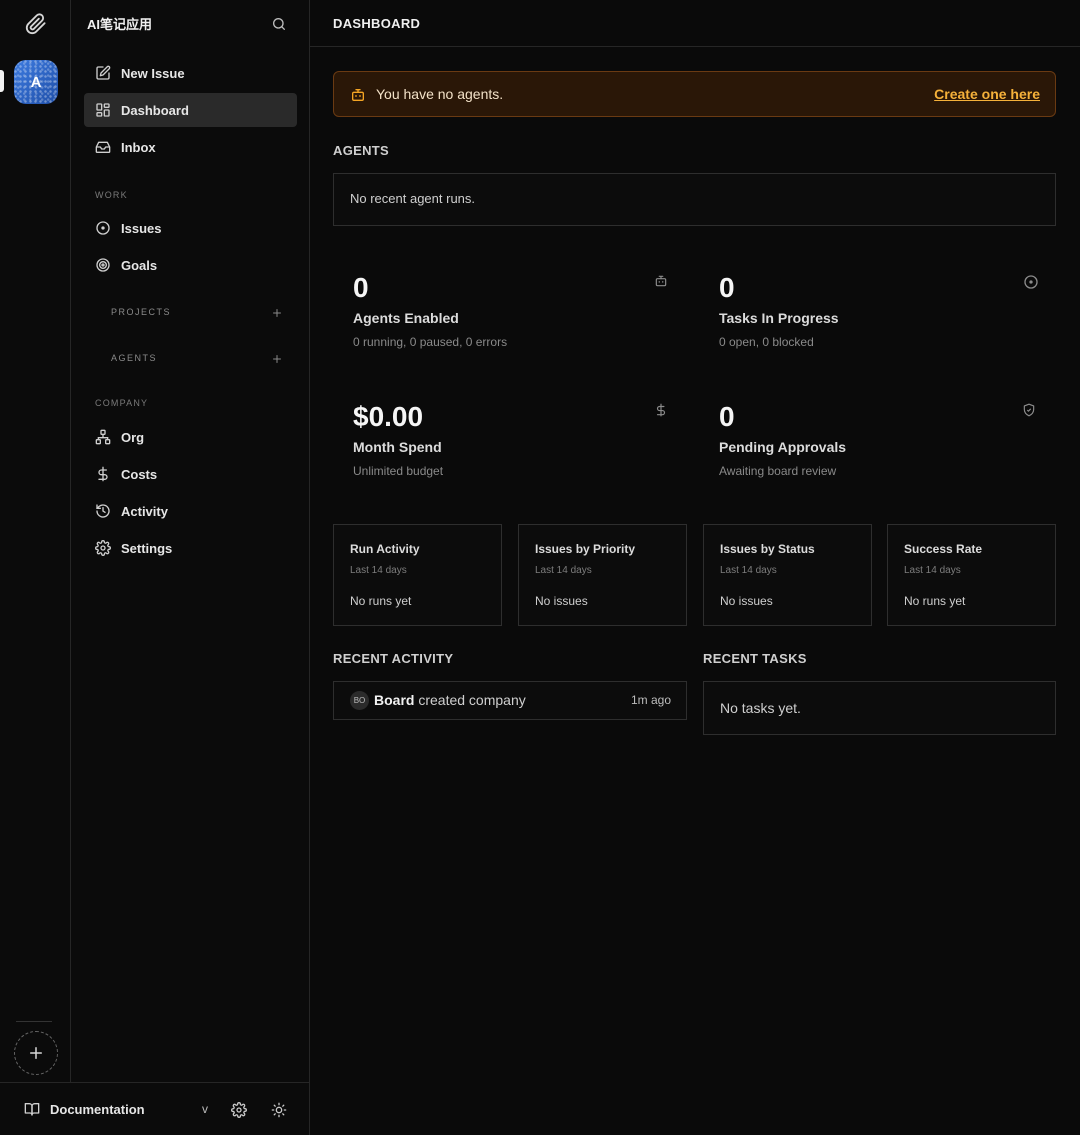 The width and height of the screenshot is (1080, 1135). What do you see at coordinates (190, 474) in the screenshot?
I see `sidebar-item-costs: Costs` at bounding box center [190, 474].